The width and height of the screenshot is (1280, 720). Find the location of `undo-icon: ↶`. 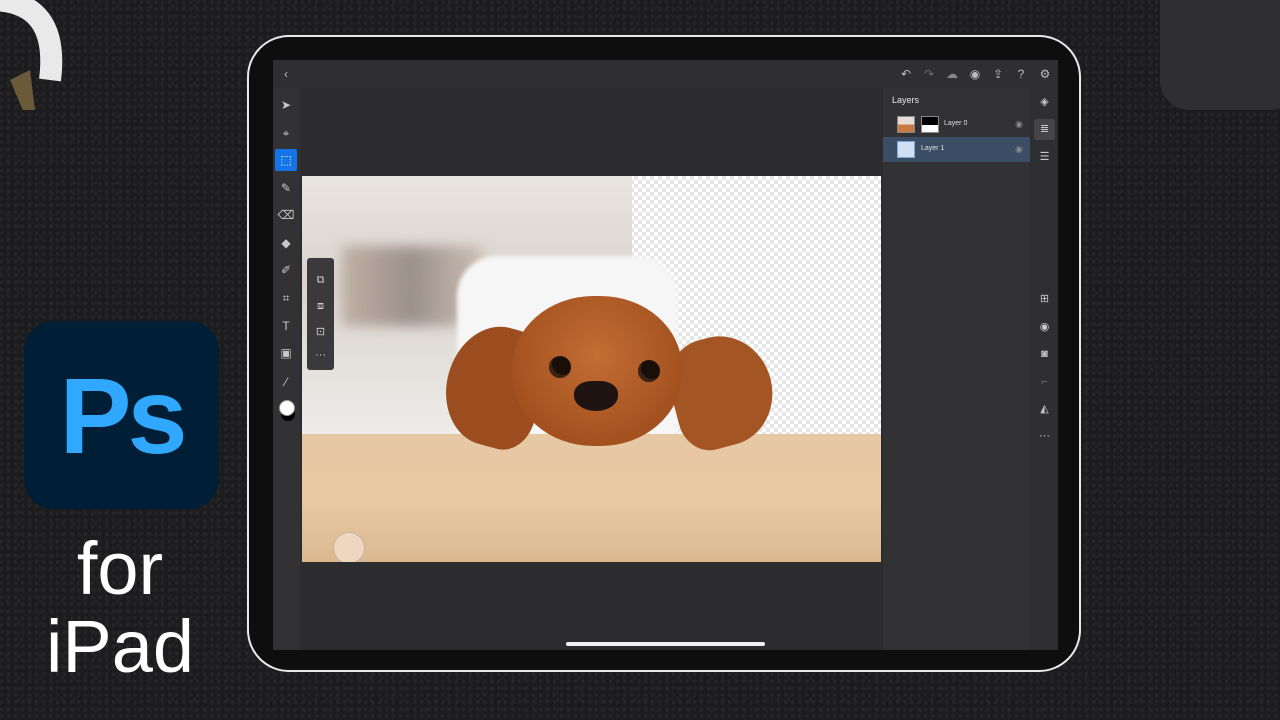

undo-icon: ↶ is located at coordinates (906, 74).